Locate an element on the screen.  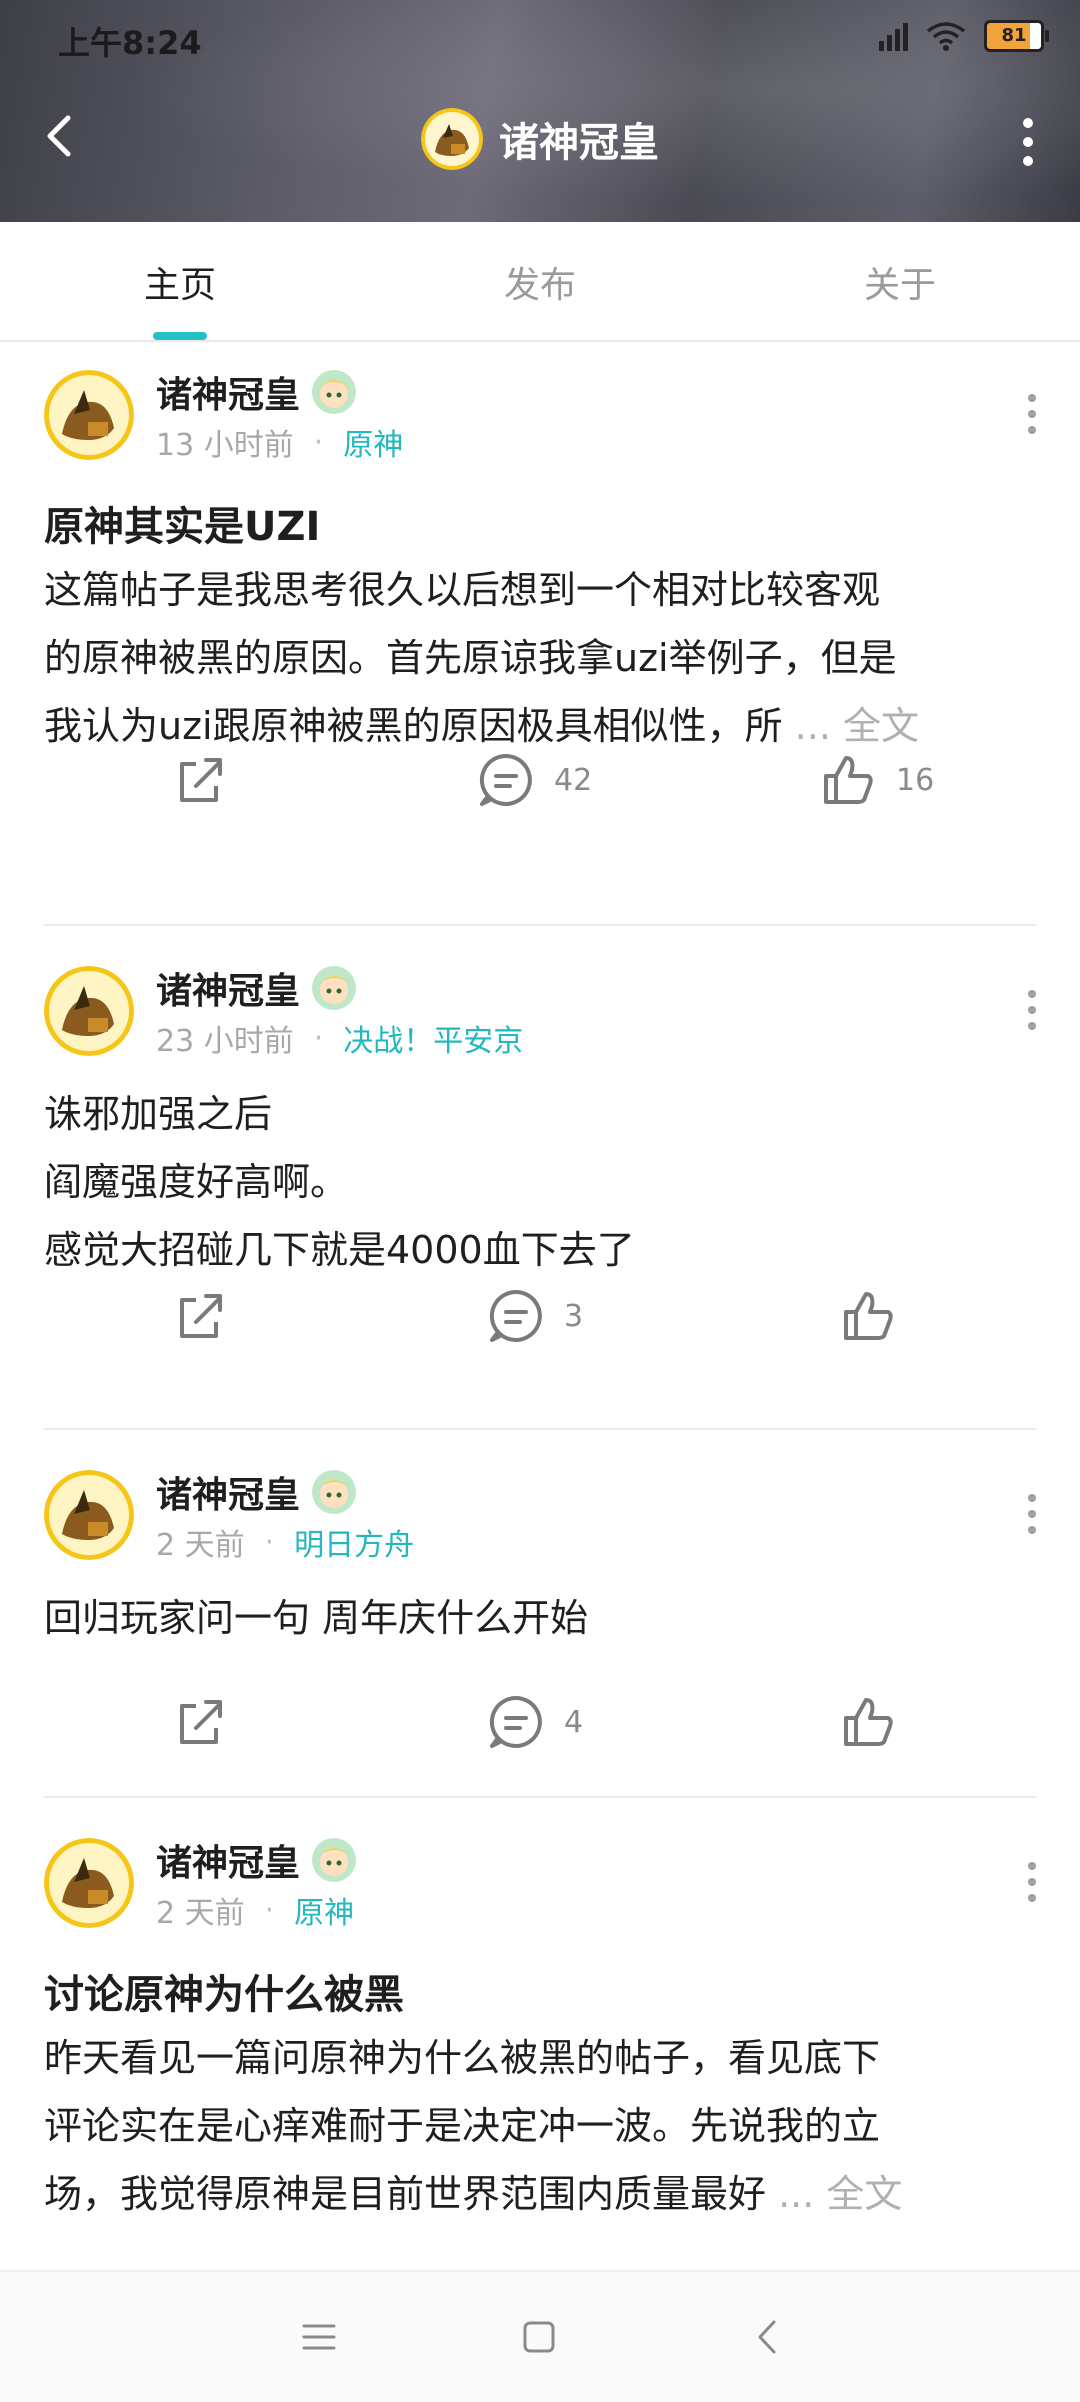
post-title: 原神其实是UZI is located at coordinates (182, 523).